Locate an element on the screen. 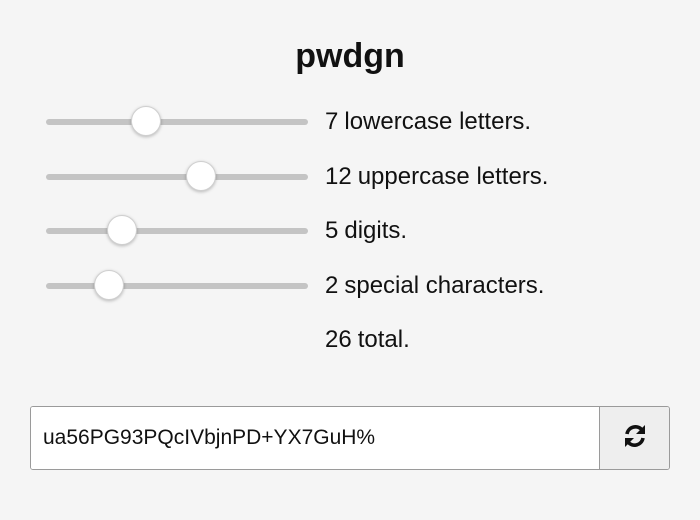  refresh-icon is located at coordinates (635, 438).